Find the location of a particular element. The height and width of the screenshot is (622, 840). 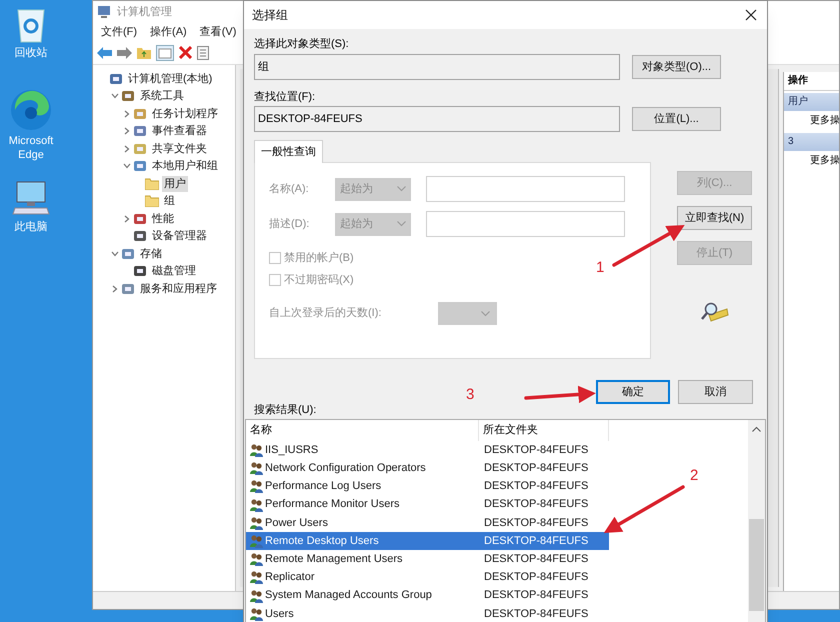

field-label: 描述(D): is located at coordinates (289, 224).